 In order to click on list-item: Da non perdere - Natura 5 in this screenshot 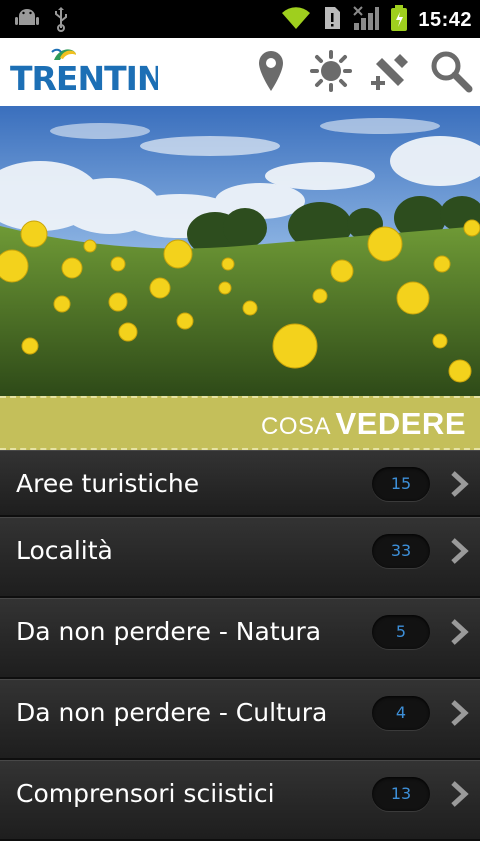, I will do `click(240, 638)`.